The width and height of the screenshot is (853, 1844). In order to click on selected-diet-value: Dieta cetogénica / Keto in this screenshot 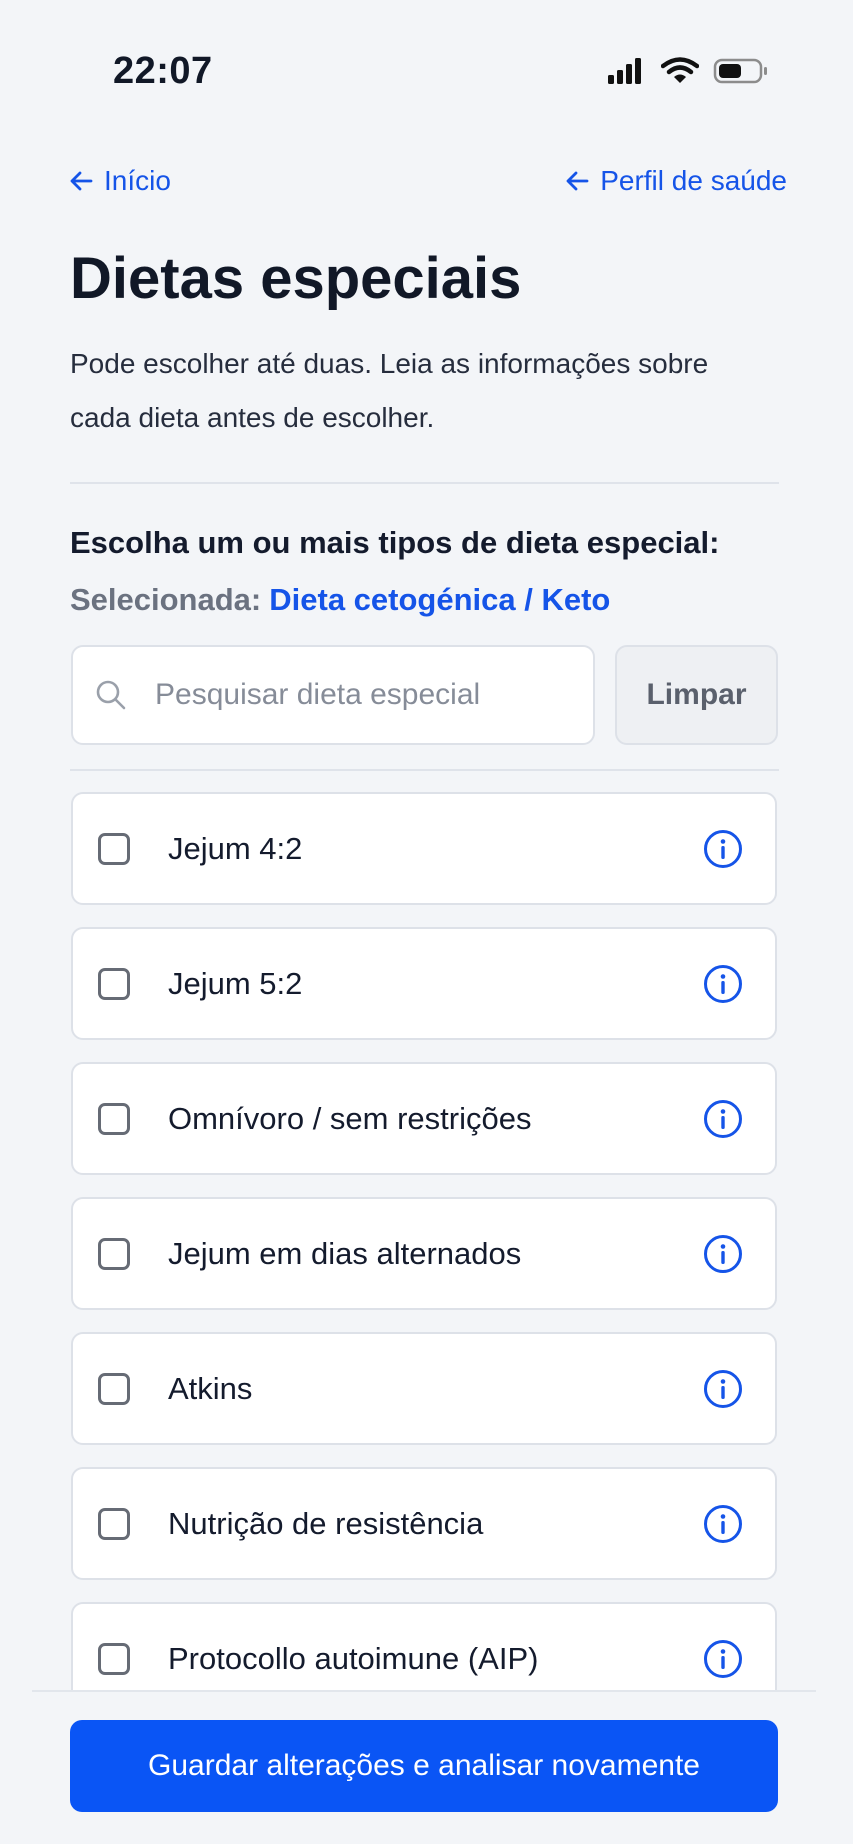, I will do `click(440, 599)`.